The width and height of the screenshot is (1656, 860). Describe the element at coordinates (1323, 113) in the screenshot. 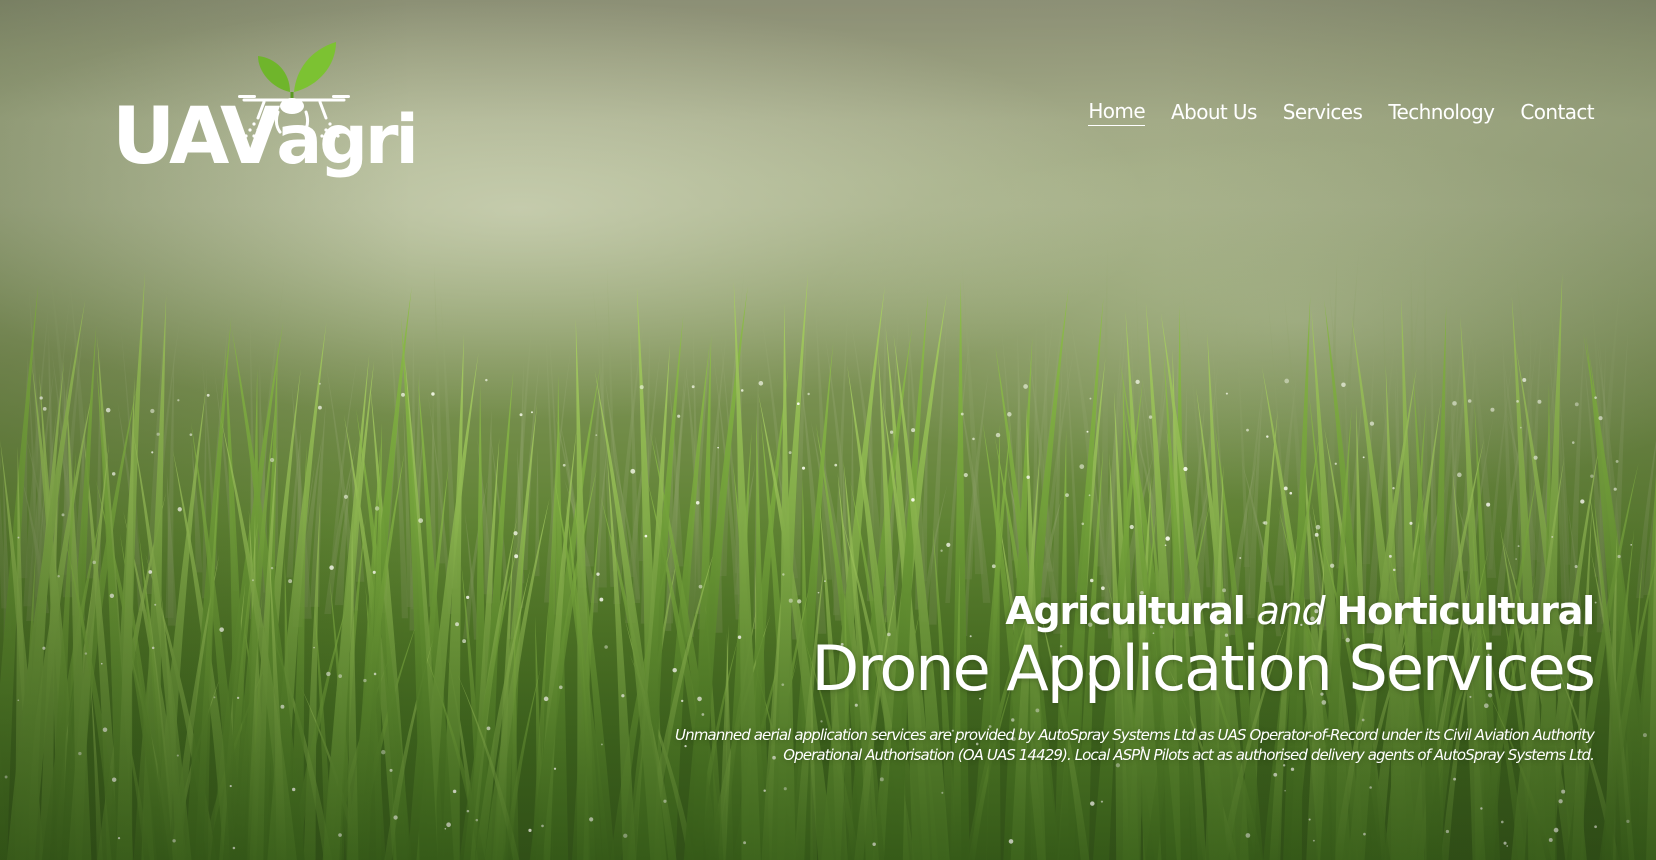

I see `nav-link-services: Services` at that location.